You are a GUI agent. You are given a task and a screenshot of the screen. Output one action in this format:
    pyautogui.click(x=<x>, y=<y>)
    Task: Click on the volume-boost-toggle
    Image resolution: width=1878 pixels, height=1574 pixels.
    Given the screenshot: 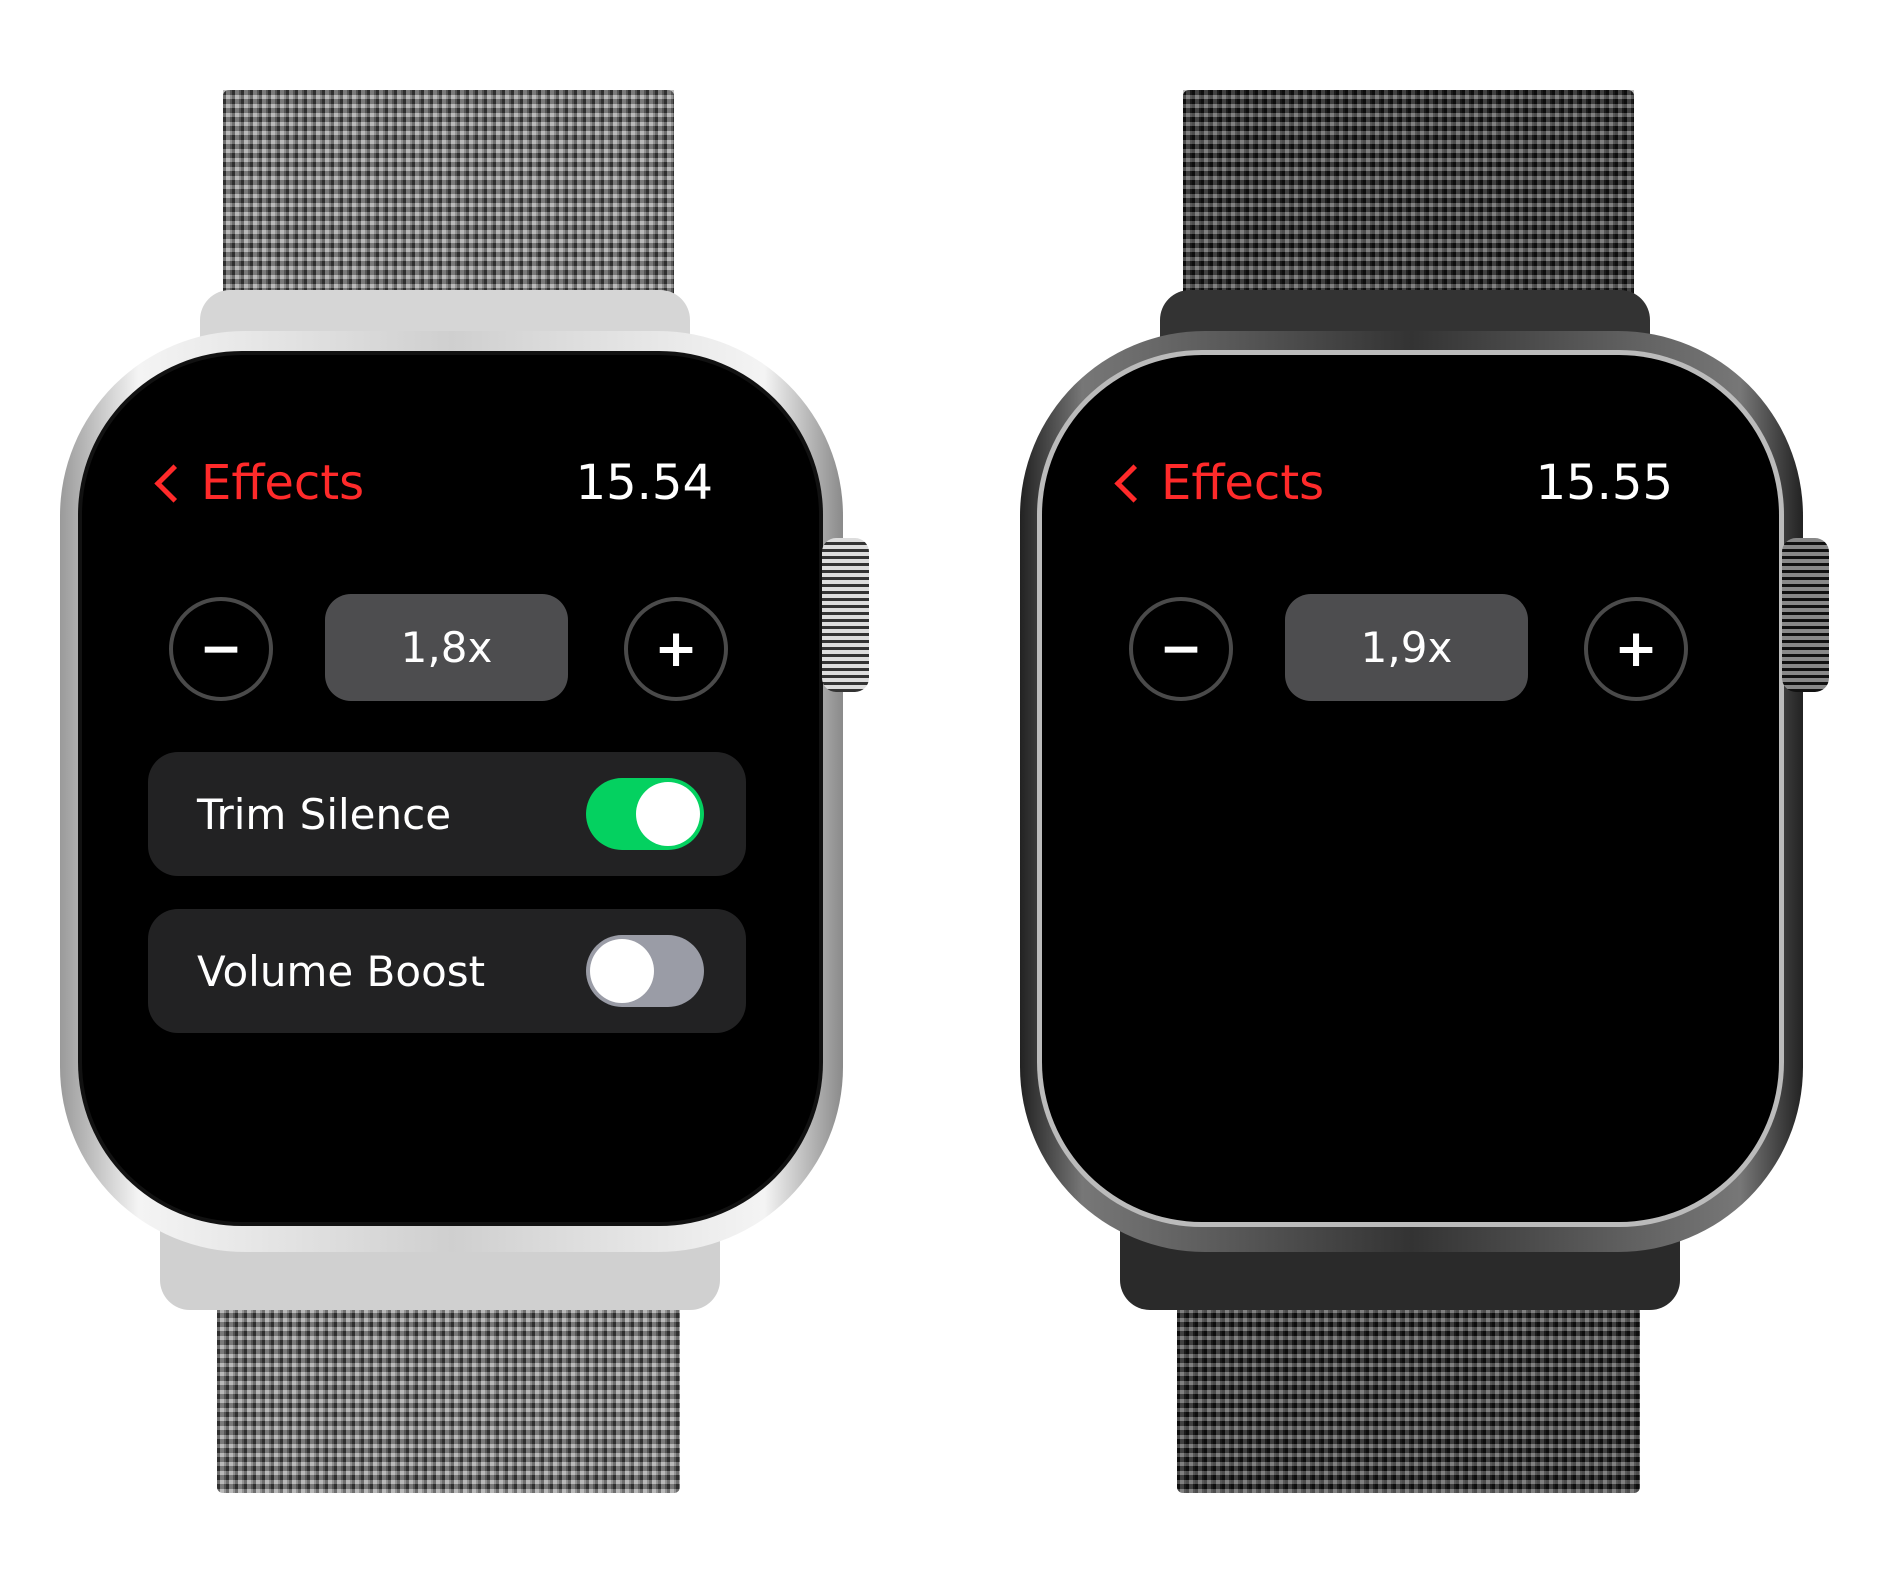 What is the action you would take?
    pyautogui.click(x=645, y=971)
    